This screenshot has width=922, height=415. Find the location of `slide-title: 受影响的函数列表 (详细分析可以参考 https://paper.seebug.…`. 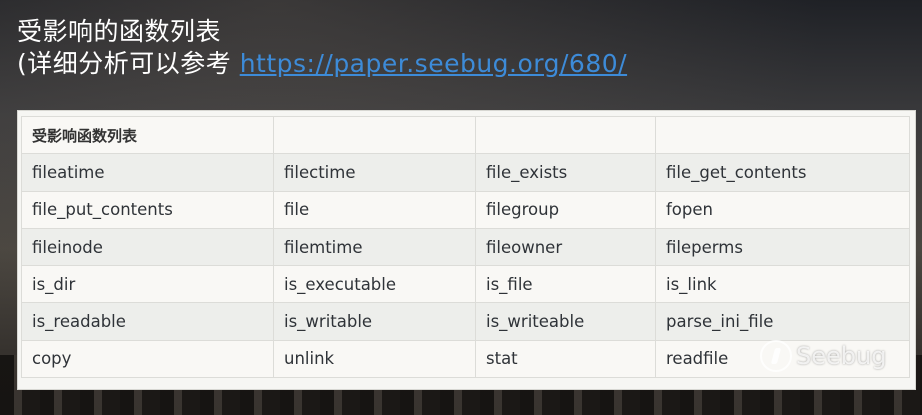

slide-title: 受影响的函数列表 (详细分析可以参考 https://paper.seebug.… is located at coordinates (322, 48).